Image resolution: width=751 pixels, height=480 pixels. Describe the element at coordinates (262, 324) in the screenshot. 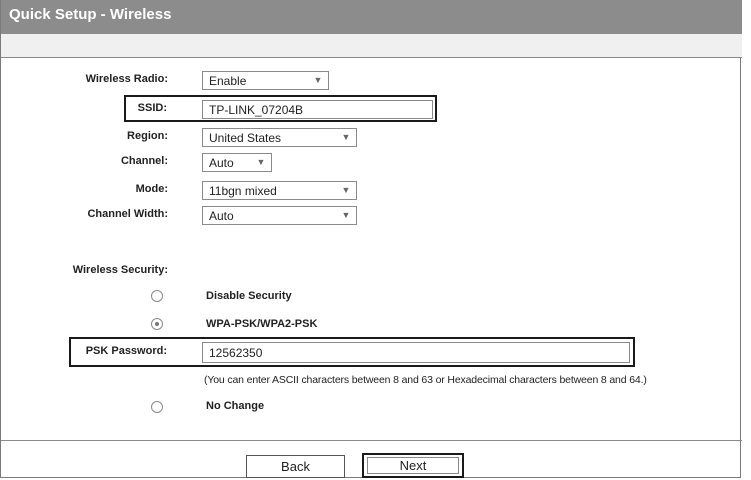

I see `wpa-psk-label: WPA-PSK/WPA2-PSK` at that location.